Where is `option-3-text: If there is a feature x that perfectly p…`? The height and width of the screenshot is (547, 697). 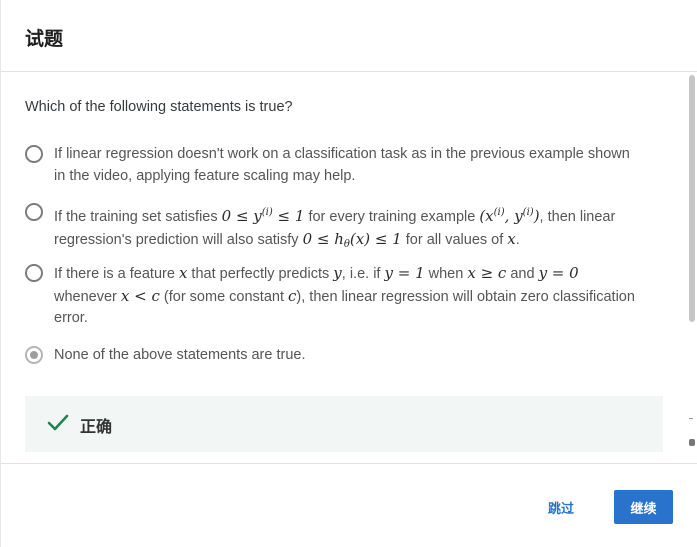 option-3-text: If there is a feature x that perfectly p… is located at coordinates (350, 296).